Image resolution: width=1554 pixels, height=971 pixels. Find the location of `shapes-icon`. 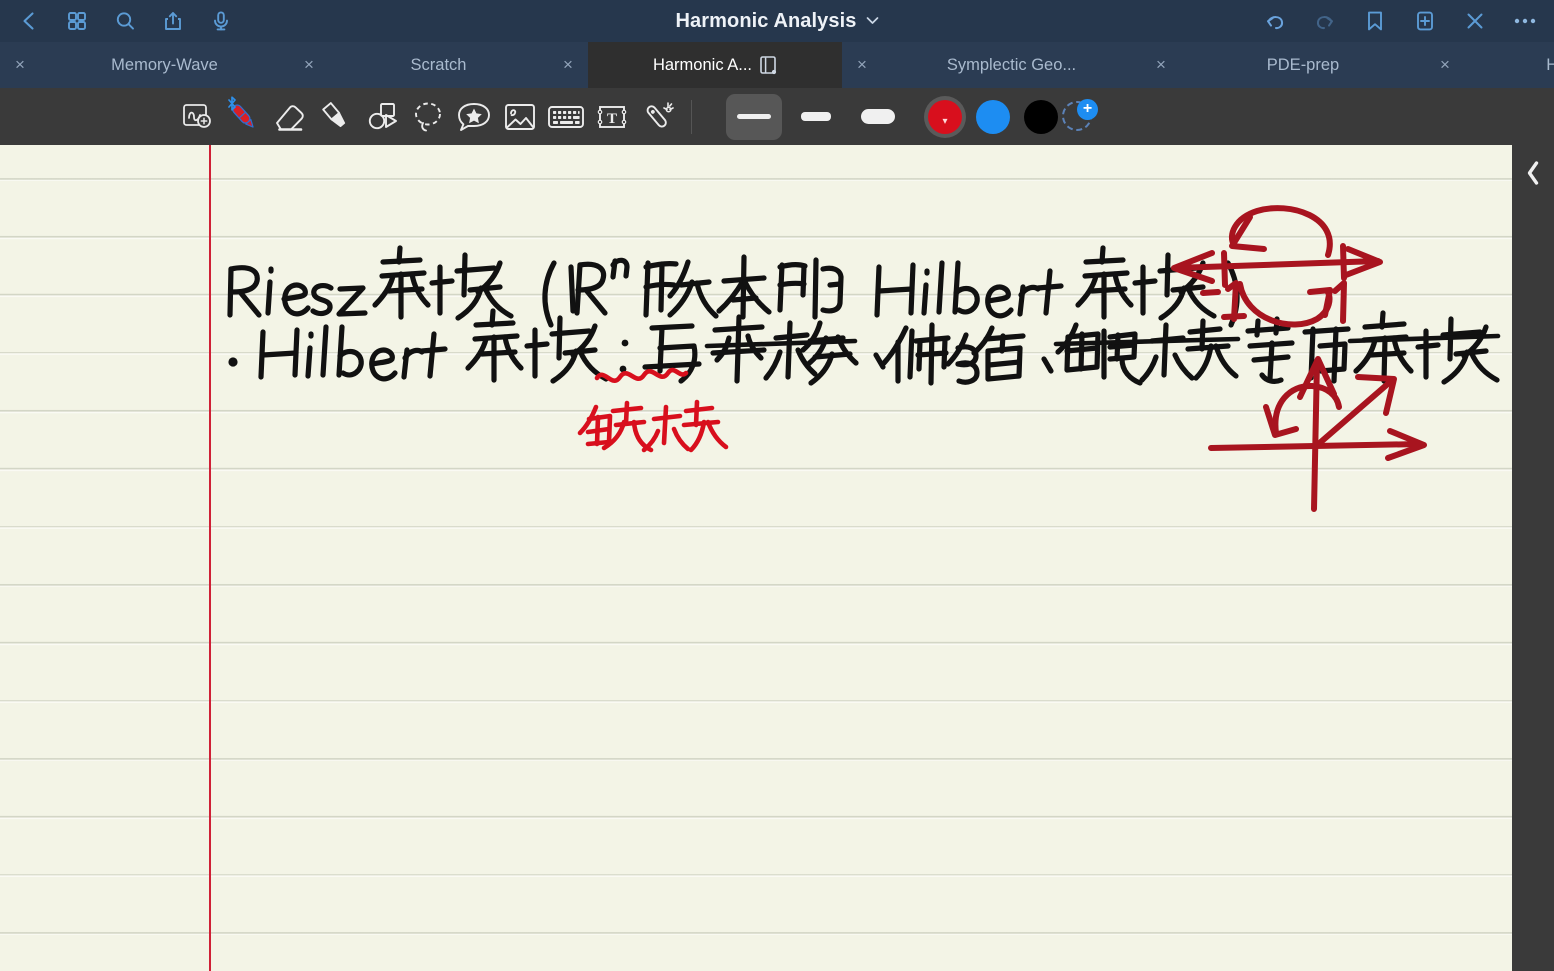

shapes-icon is located at coordinates (382, 117).